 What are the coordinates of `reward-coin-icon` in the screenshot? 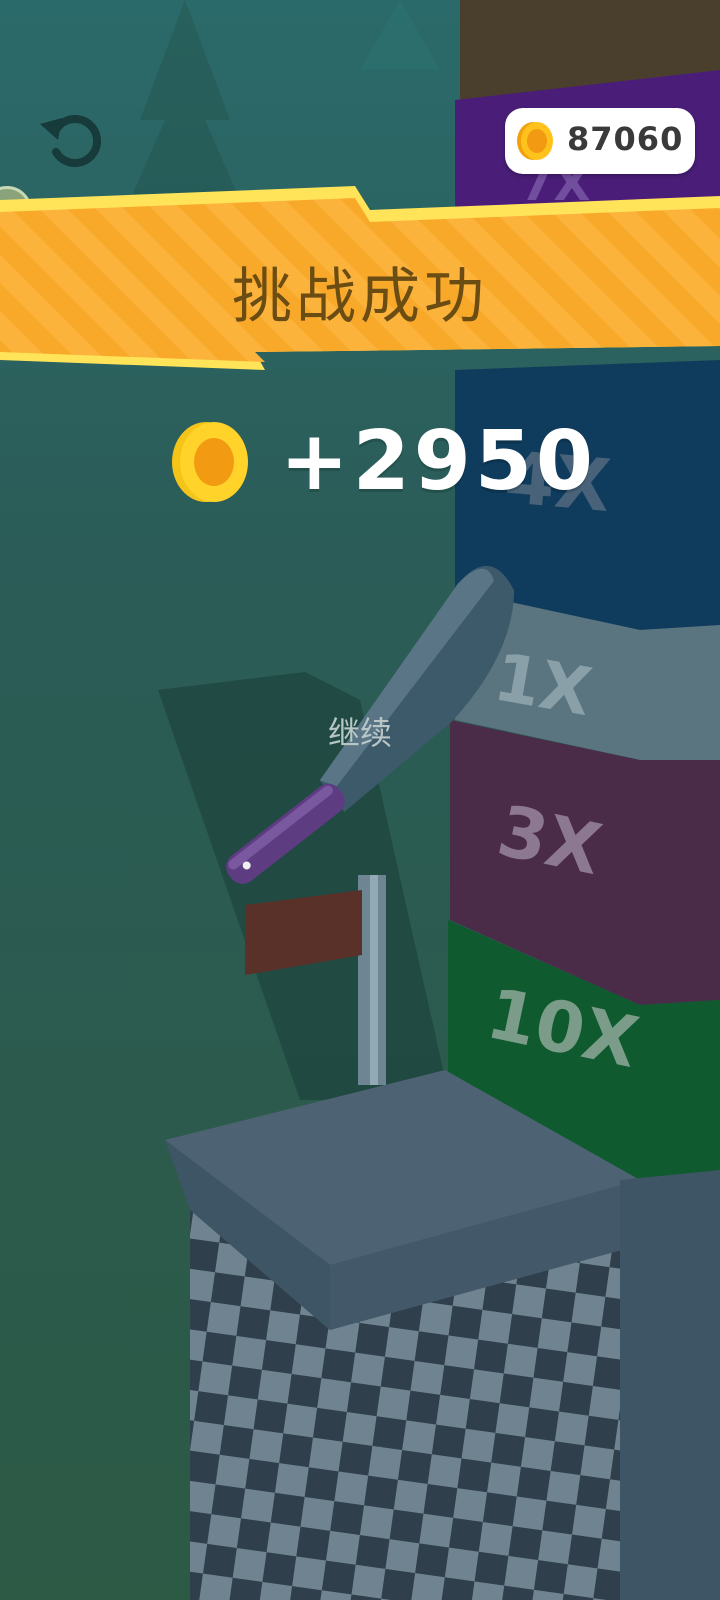 It's located at (210, 462).